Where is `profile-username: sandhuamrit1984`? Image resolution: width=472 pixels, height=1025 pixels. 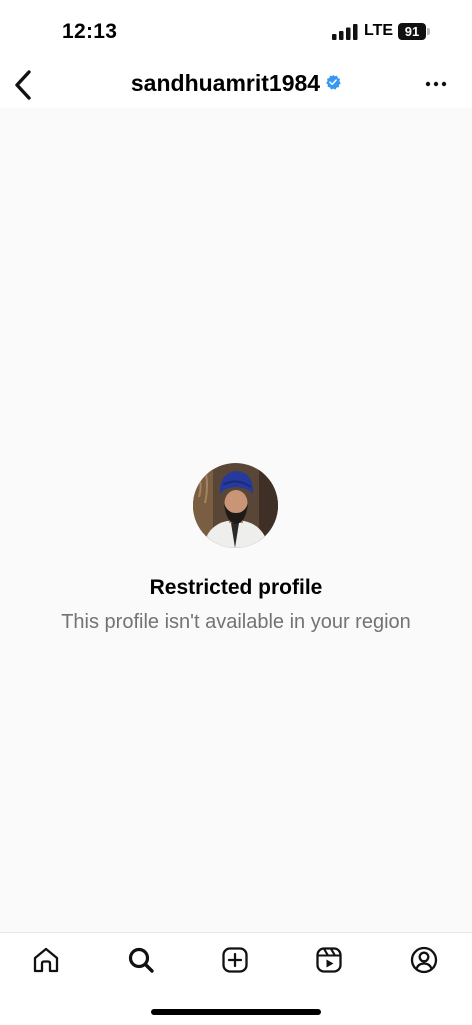
profile-username: sandhuamrit1984 is located at coordinates (225, 83).